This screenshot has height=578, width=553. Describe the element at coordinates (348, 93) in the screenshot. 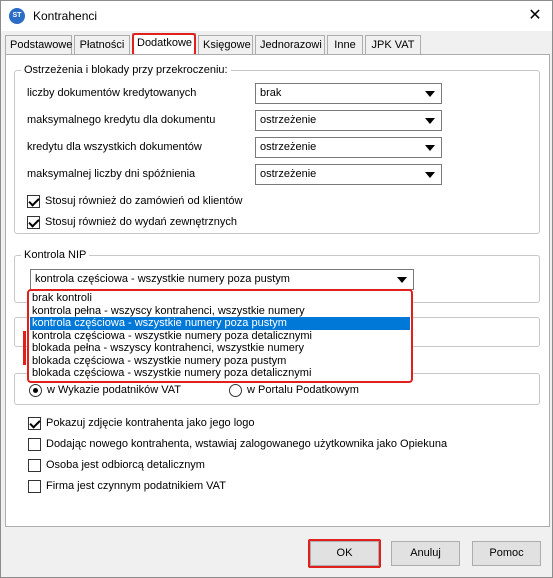

I see `select-credit-docs: brak` at that location.